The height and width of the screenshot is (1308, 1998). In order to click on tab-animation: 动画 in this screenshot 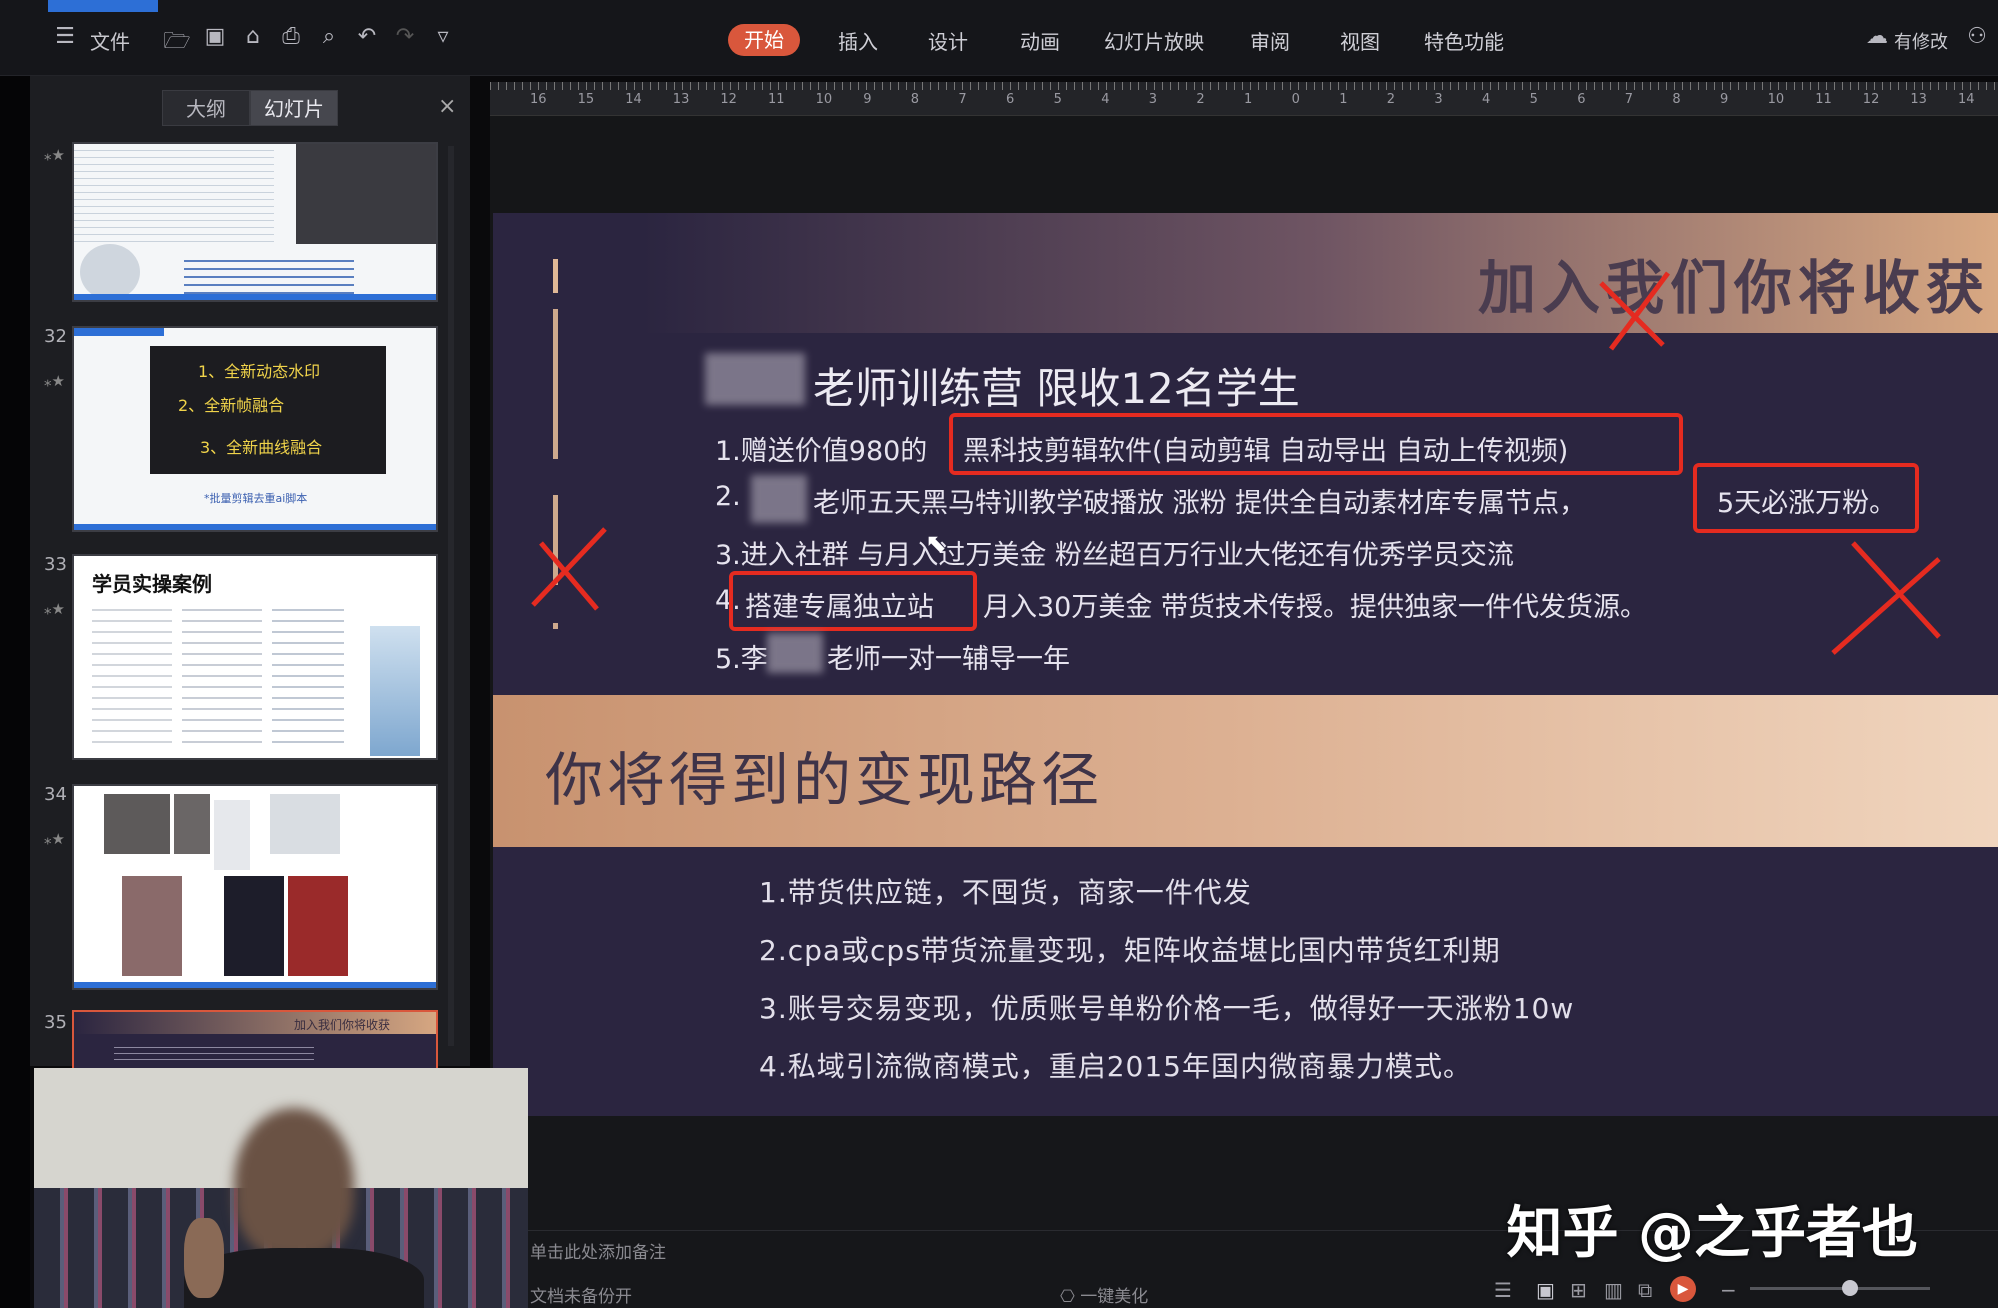, I will do `click(1040, 40)`.